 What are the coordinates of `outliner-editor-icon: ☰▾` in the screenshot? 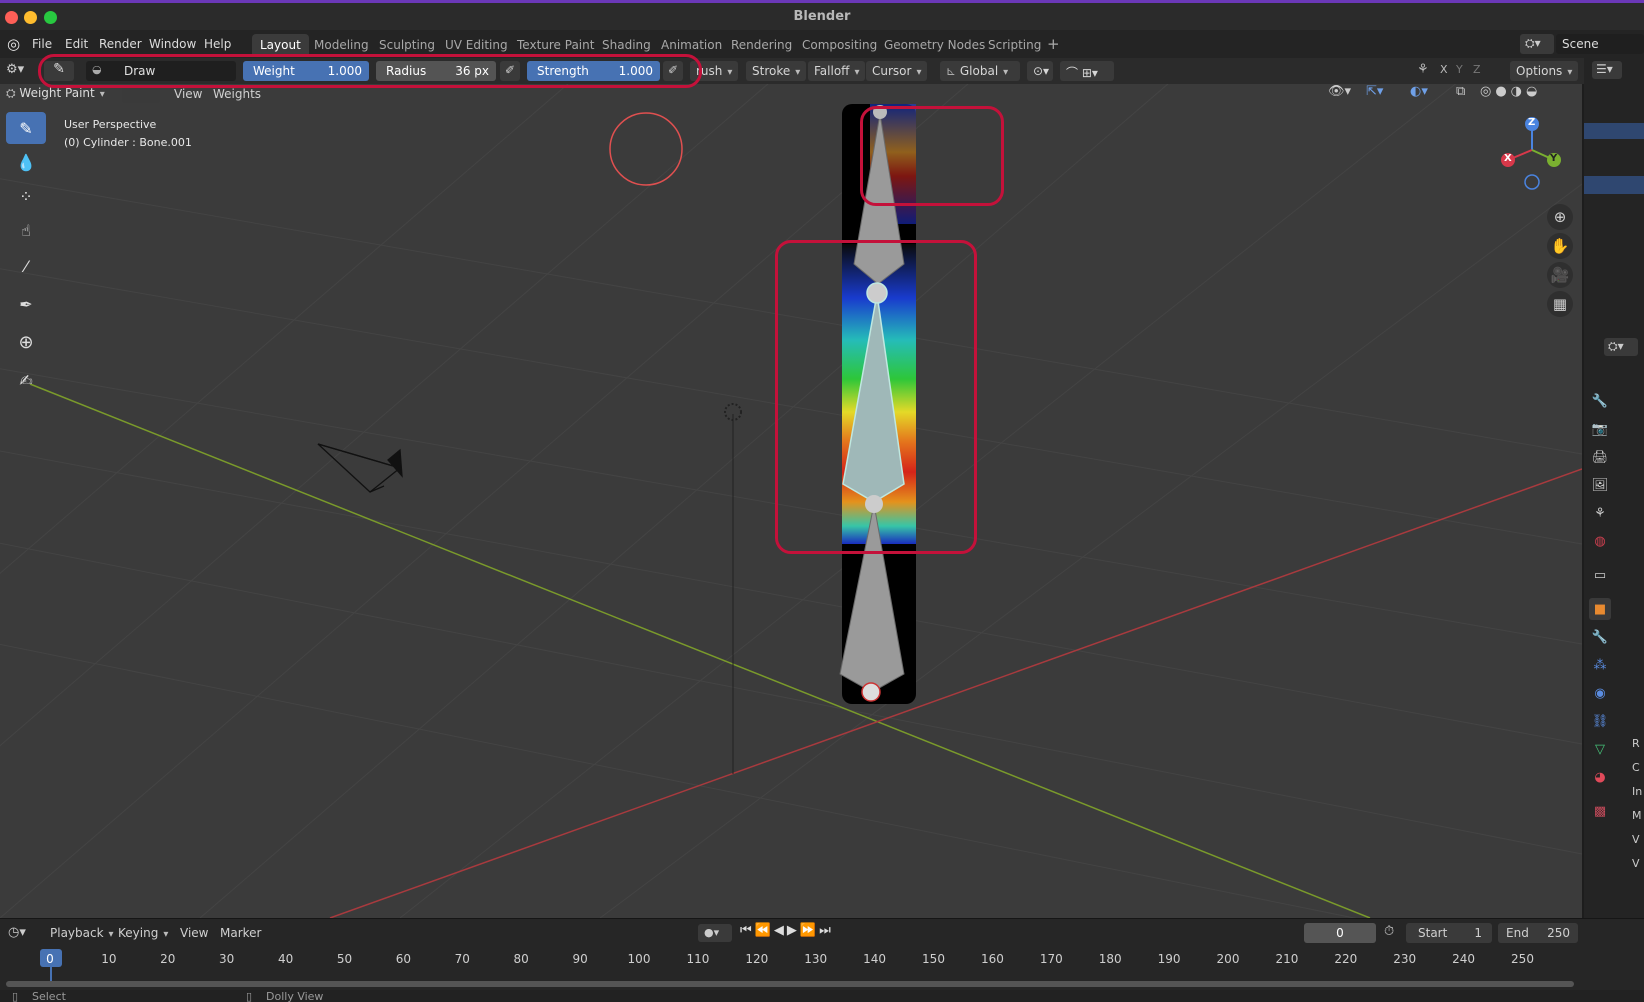 It's located at (1607, 70).